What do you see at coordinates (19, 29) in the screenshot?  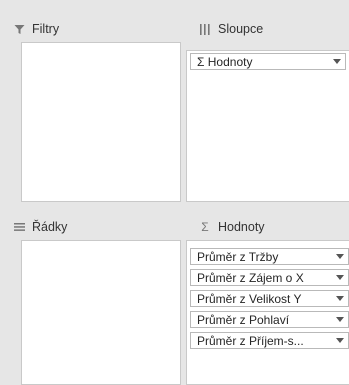 I see `filter-icon` at bounding box center [19, 29].